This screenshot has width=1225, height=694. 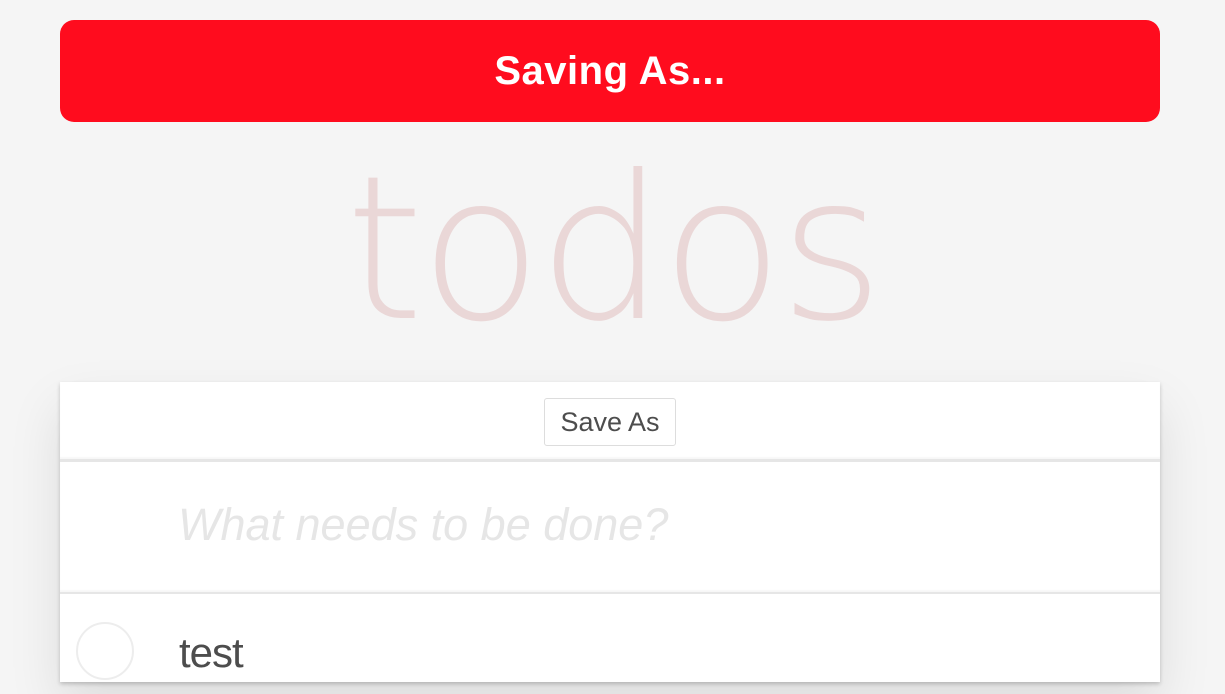 What do you see at coordinates (105, 651) in the screenshot?
I see `todo-toggle-checkbox` at bounding box center [105, 651].